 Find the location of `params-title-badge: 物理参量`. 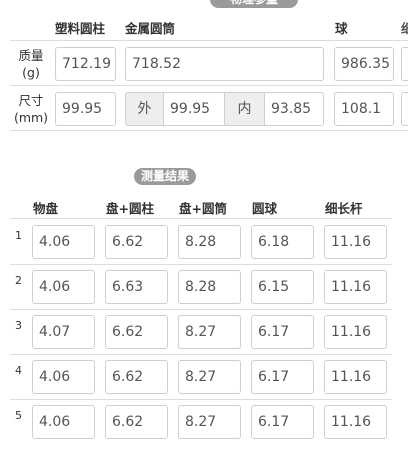

params-title-badge: 物理参量 is located at coordinates (254, 4).